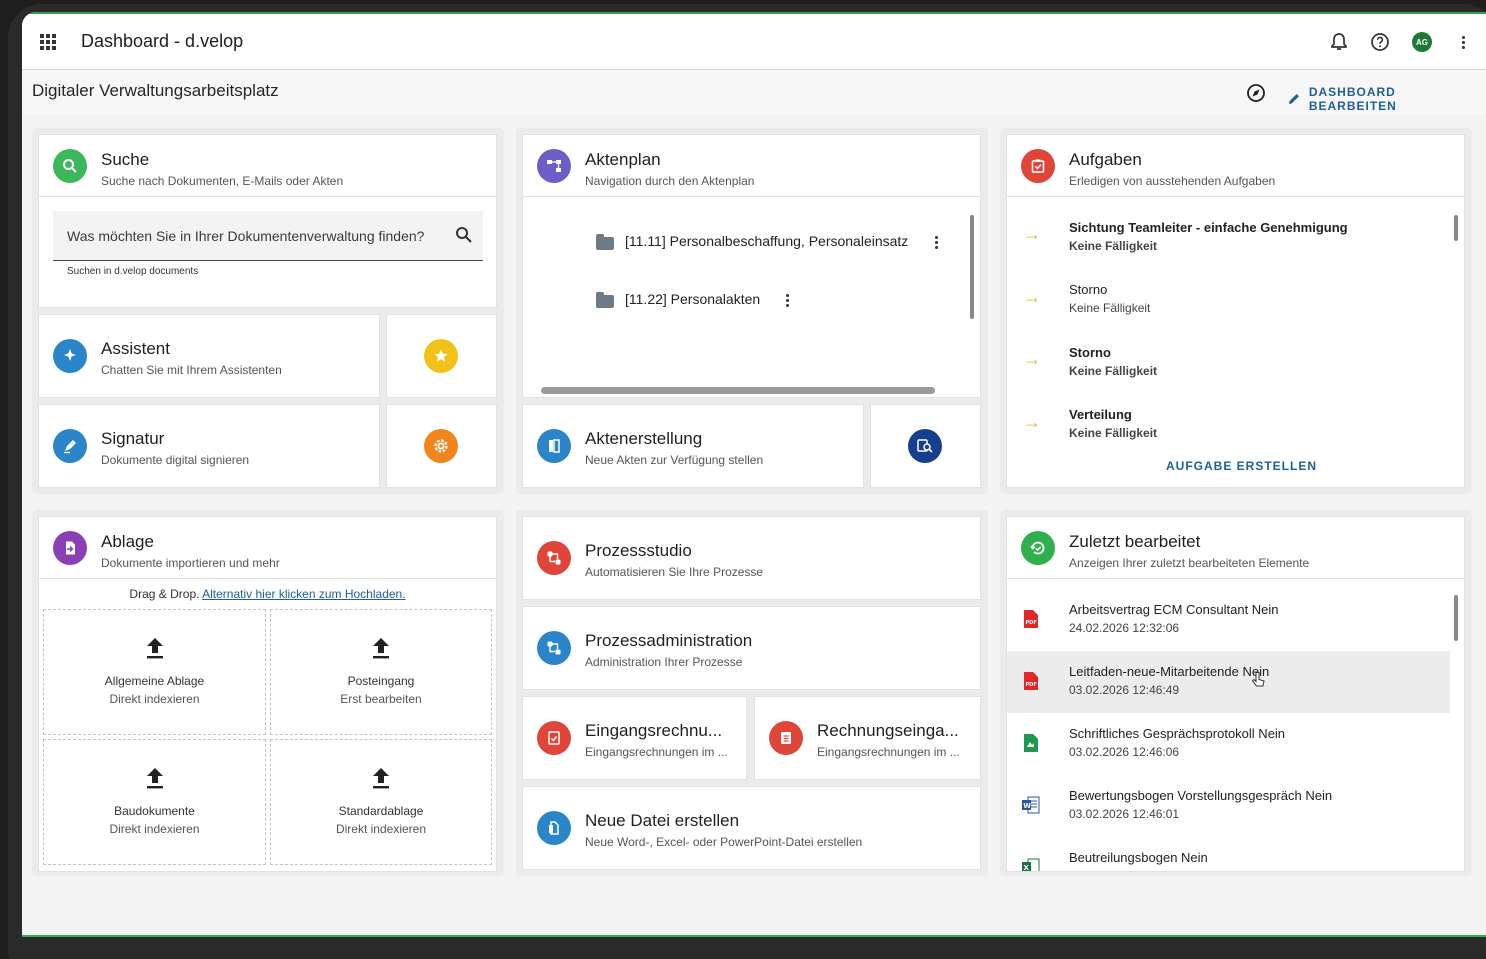 The width and height of the screenshot is (1486, 959). Describe the element at coordinates (605, 300) in the screenshot. I see `folder-icon` at that location.